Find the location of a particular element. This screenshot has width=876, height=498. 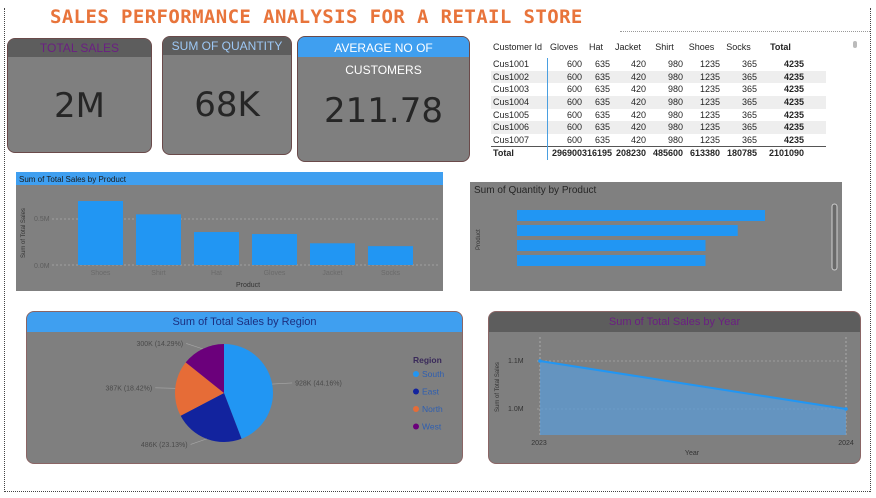

kpi-card-total-sales: TOTAL SALES 2M is located at coordinates (79, 95).